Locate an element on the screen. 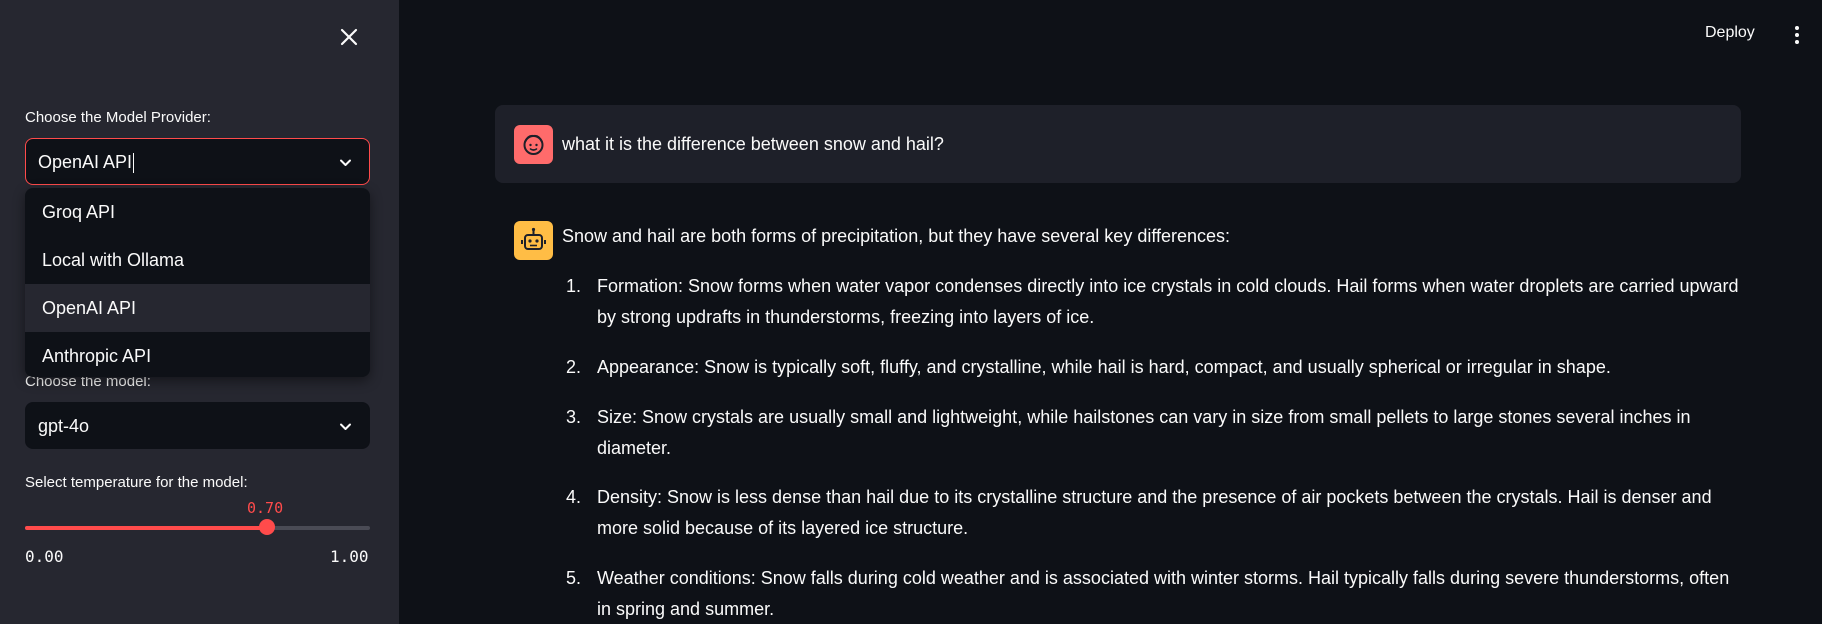  user-avatar is located at coordinates (533, 144).